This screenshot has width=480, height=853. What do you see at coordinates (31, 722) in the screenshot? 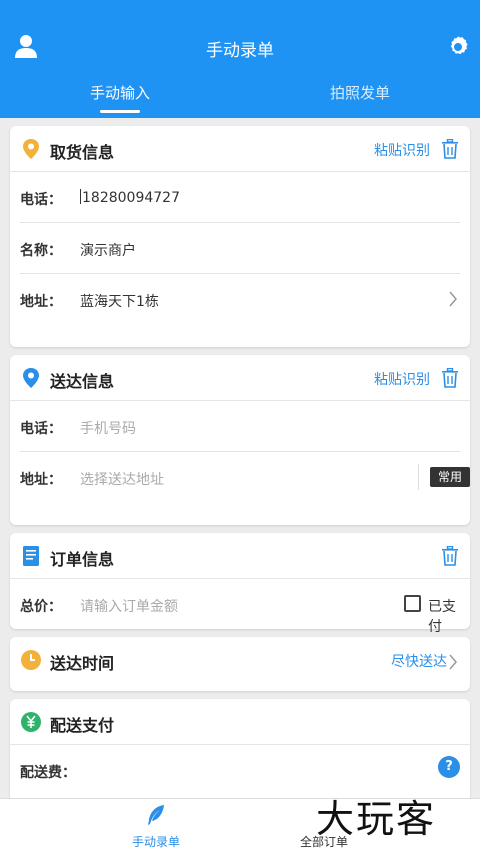
I see `yuan-icon` at bounding box center [31, 722].